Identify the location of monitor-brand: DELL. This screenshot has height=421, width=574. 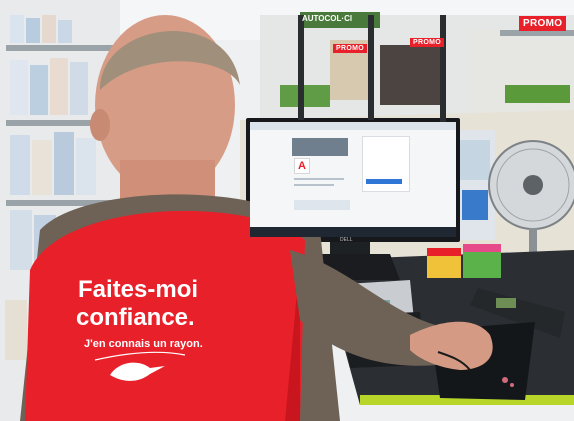
(346, 240).